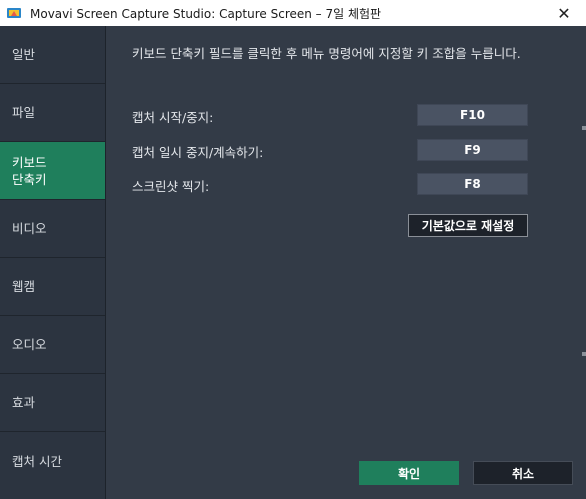 This screenshot has width=586, height=499. Describe the element at coordinates (52, 403) in the screenshot. I see `sidebar-item-effects: 효과` at that location.